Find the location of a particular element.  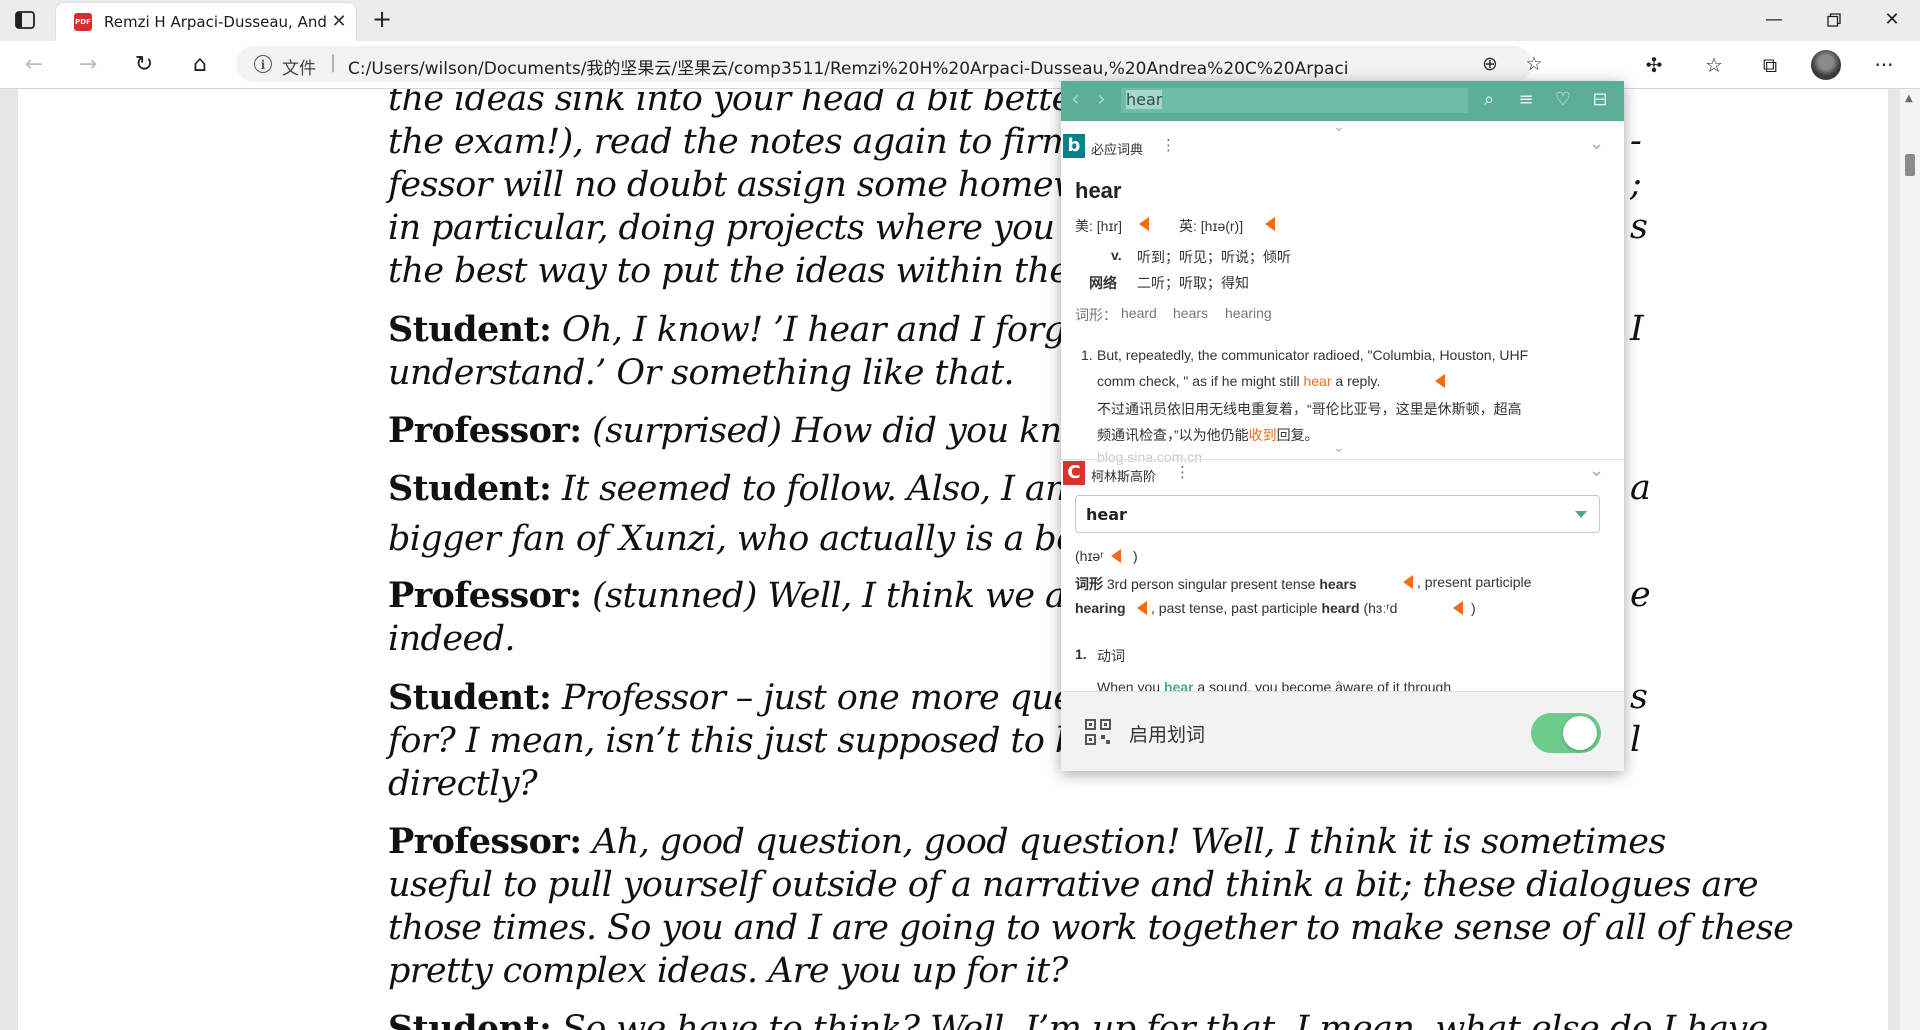

bing-more-icon: ⋮ is located at coordinates (1168, 145).